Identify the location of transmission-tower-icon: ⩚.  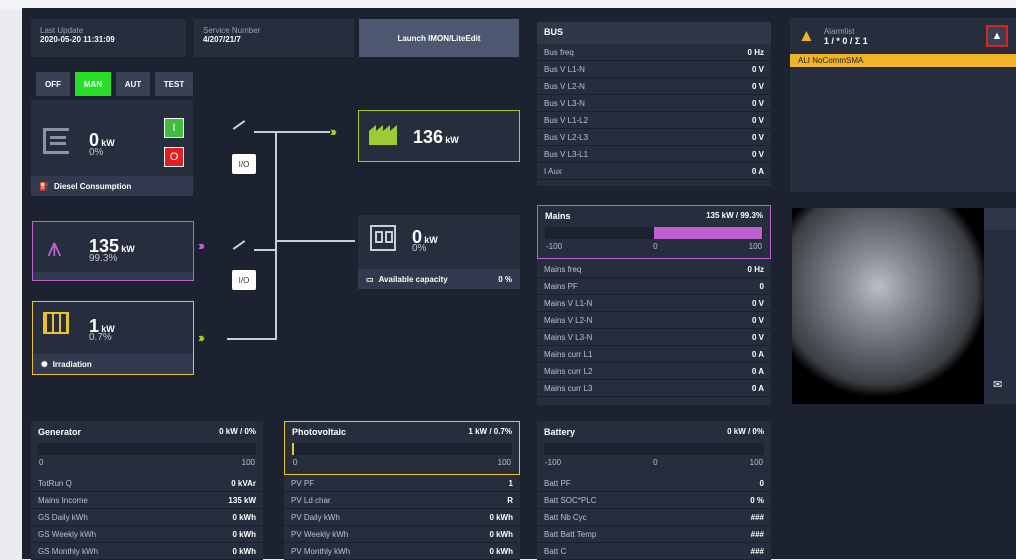
(54, 247).